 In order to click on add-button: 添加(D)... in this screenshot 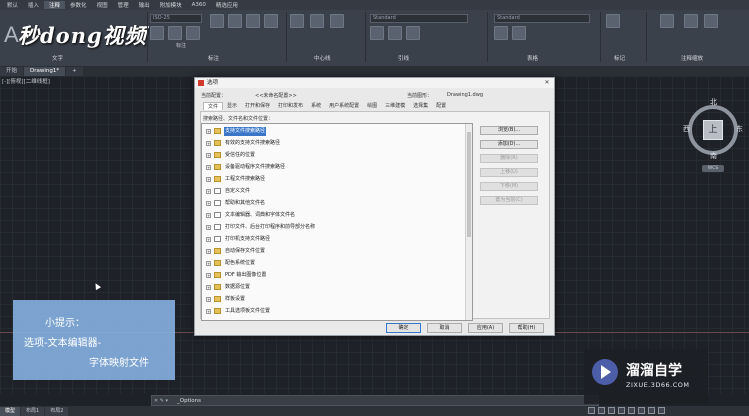, I will do `click(509, 144)`.